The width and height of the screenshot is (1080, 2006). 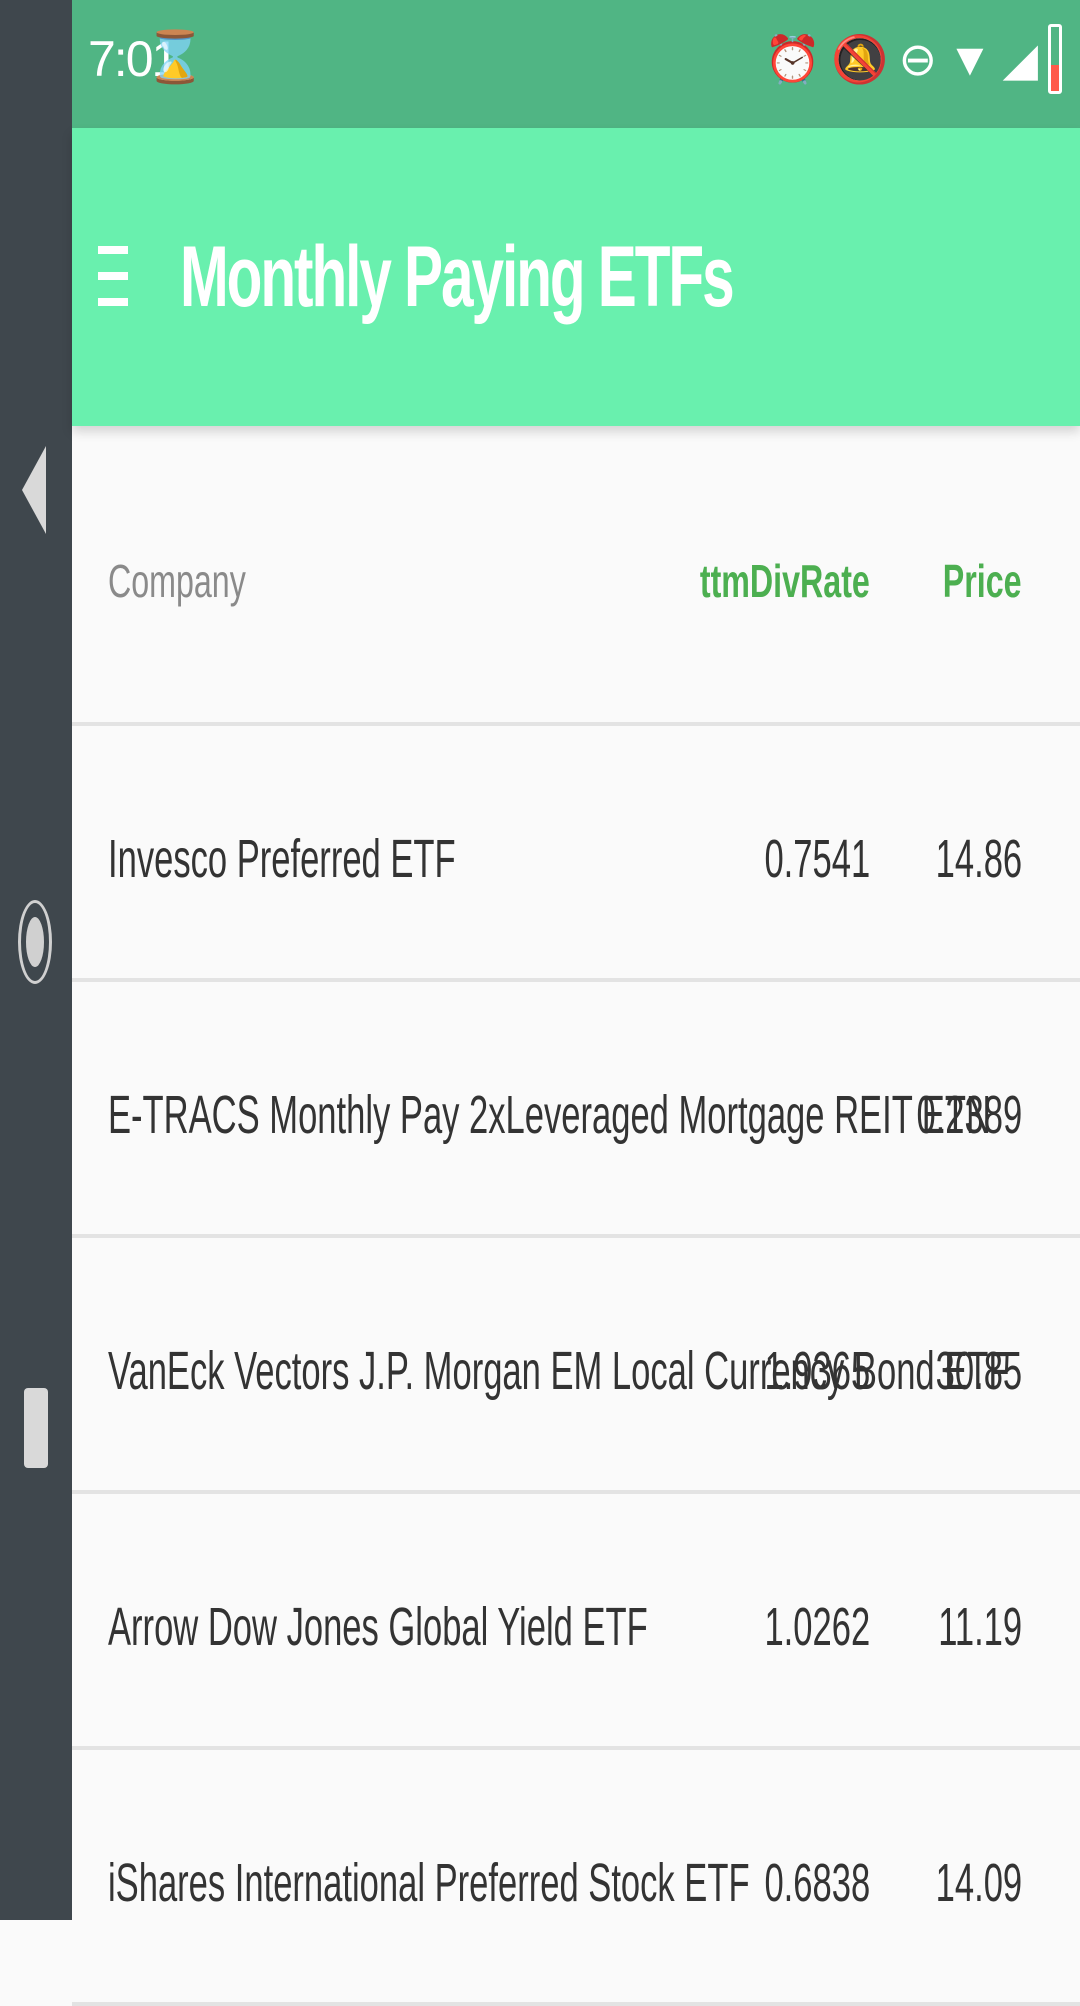 What do you see at coordinates (576, 64) in the screenshot?
I see `status-bar: 7:01 ⌛ ⏰ 🔕 ⊖ ▼ ◢` at bounding box center [576, 64].